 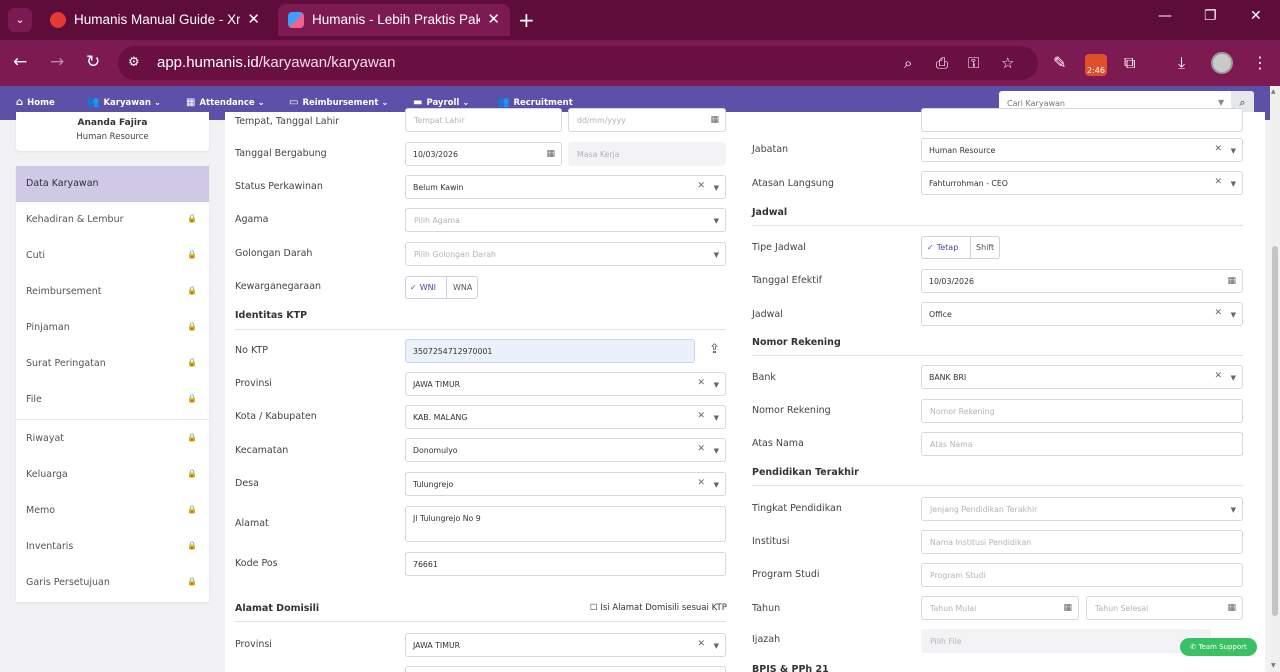 I want to click on more-menu-icon: ⋮, so click(x=1260, y=62).